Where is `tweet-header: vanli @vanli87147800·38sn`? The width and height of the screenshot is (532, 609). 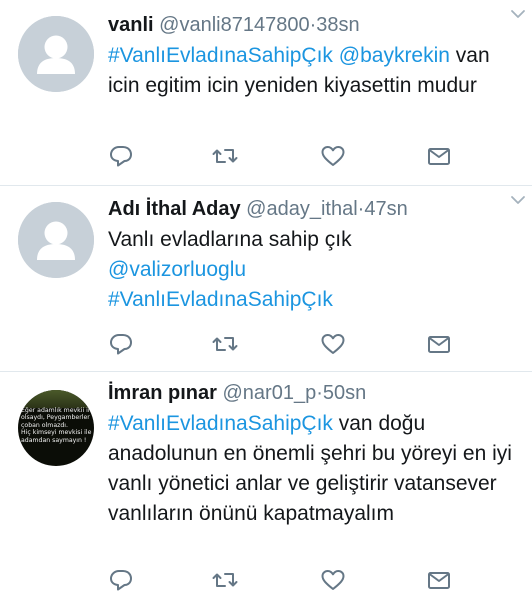
tweet-header: vanli @vanli87147800·38sn is located at coordinates (312, 25).